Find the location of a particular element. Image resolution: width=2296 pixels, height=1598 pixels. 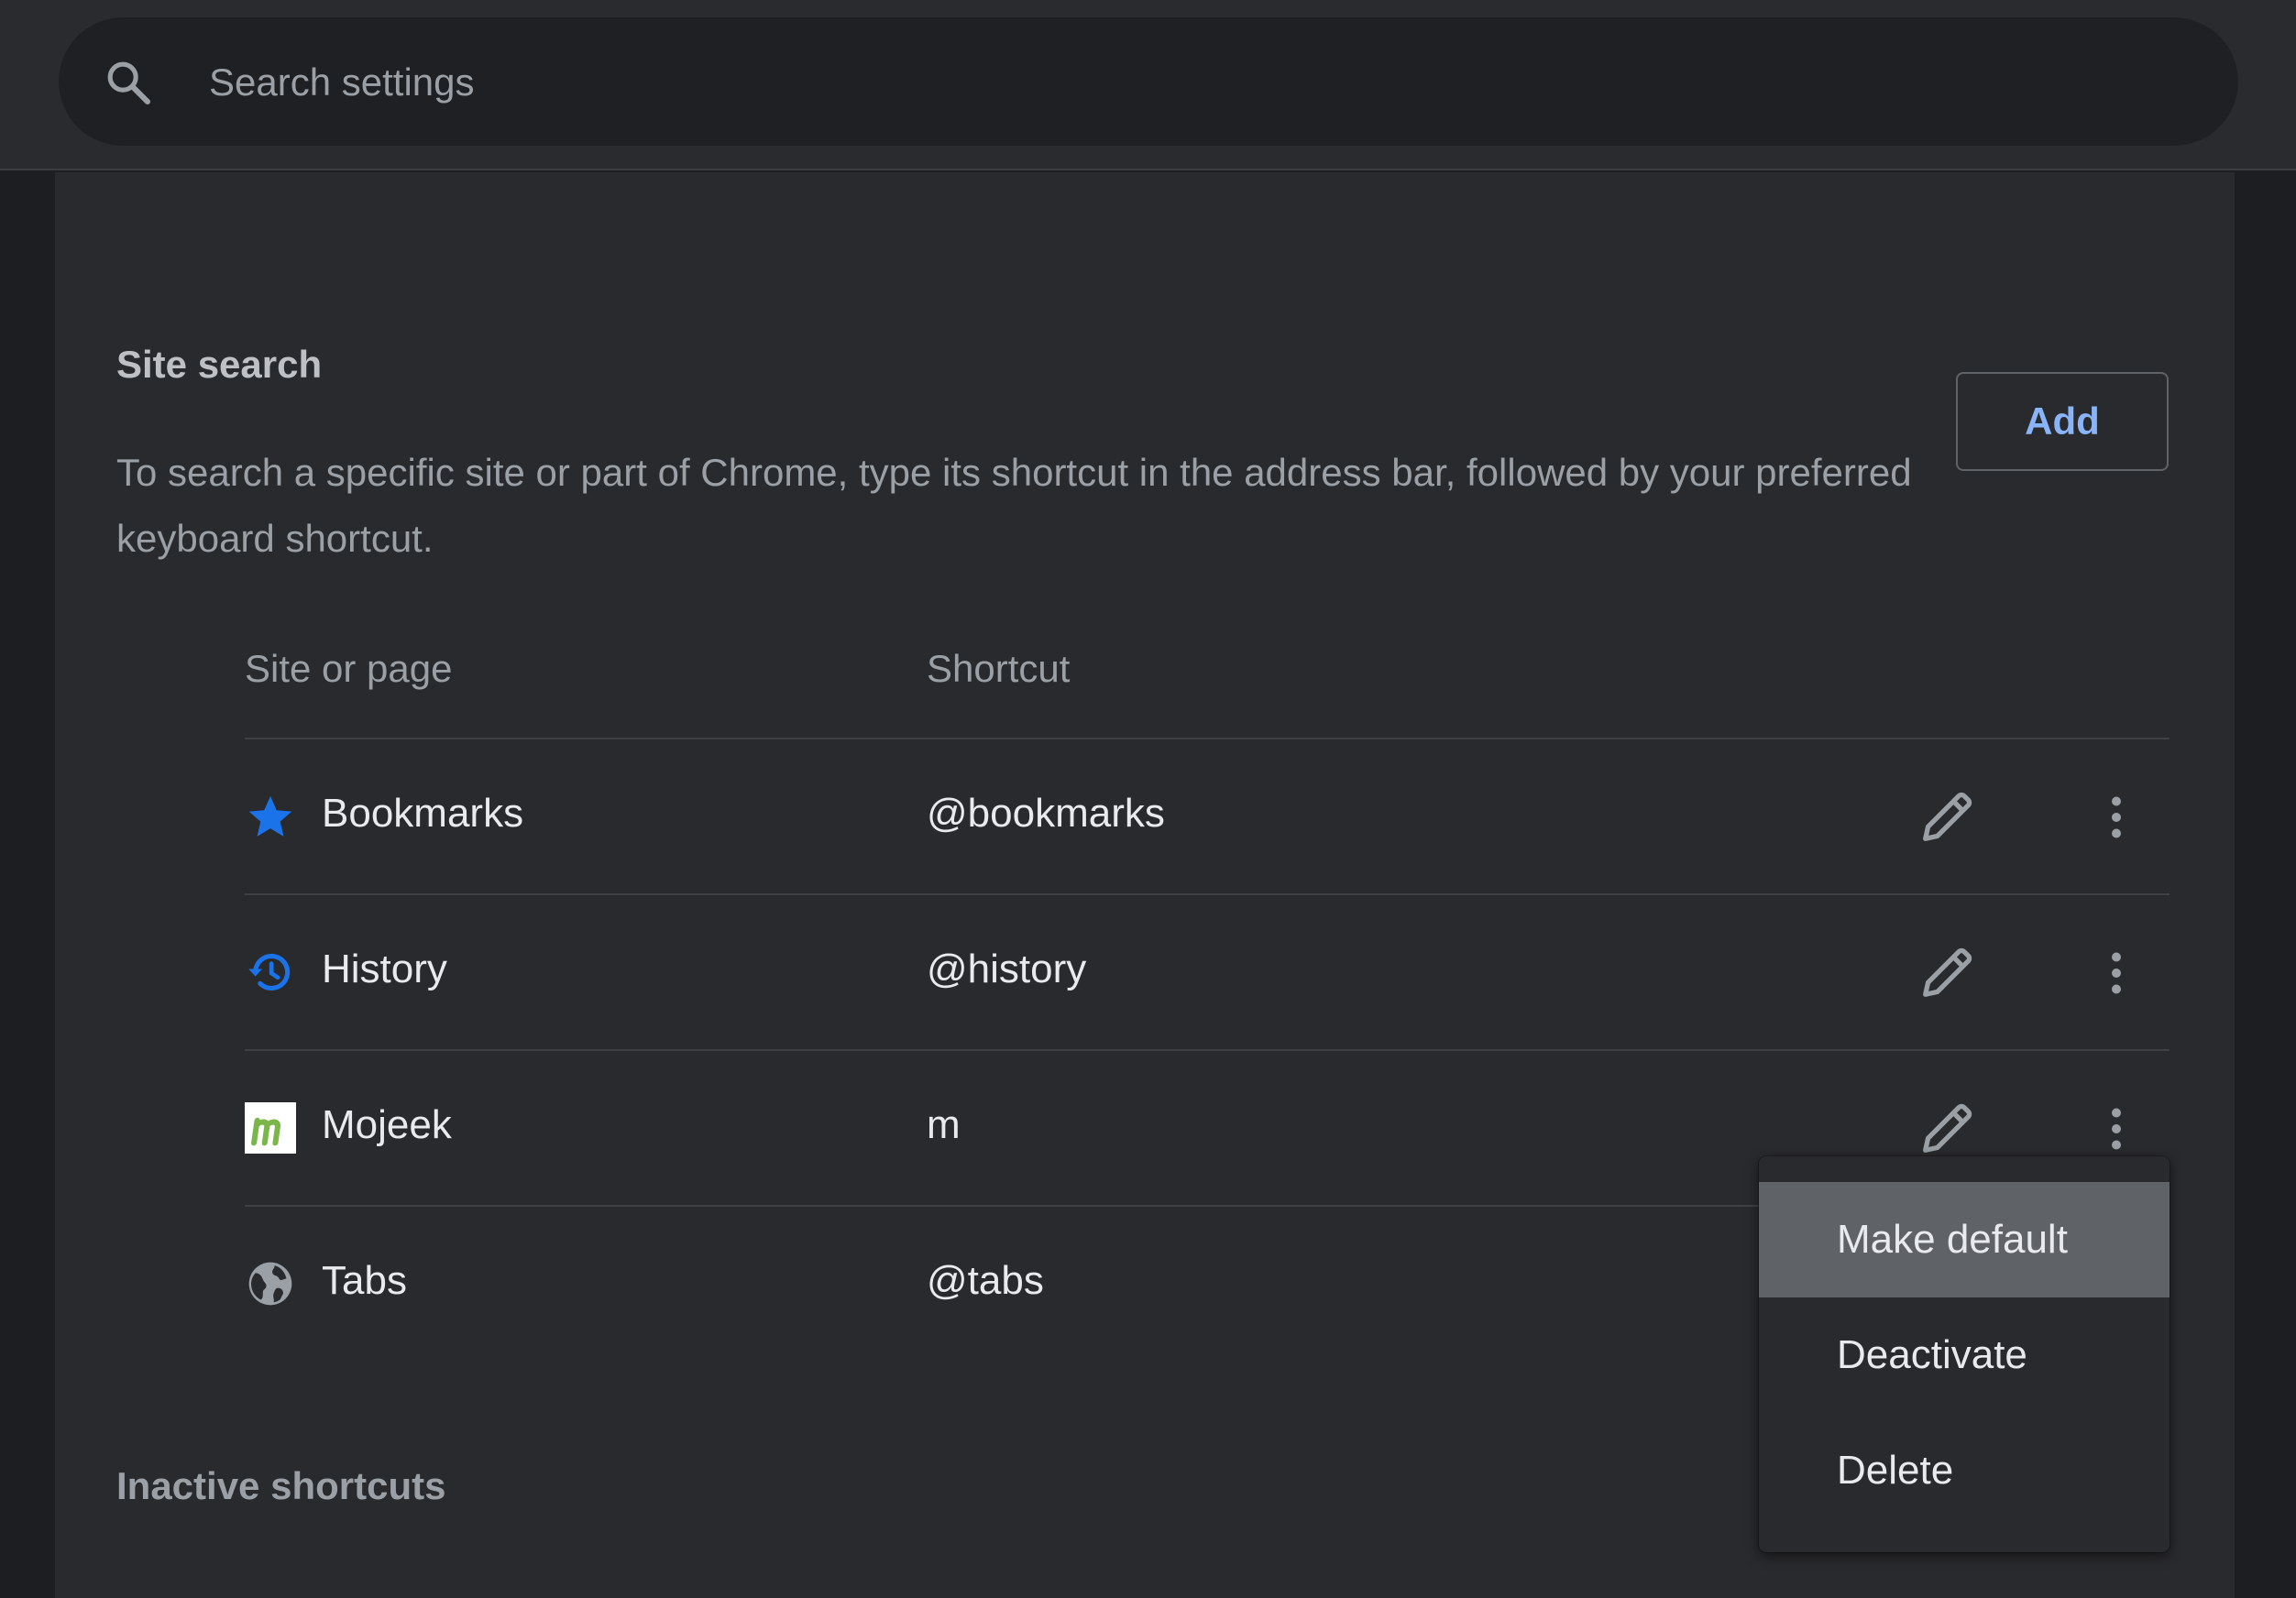

menu-item-deactivate: Deactivate is located at coordinates (1964, 1355).